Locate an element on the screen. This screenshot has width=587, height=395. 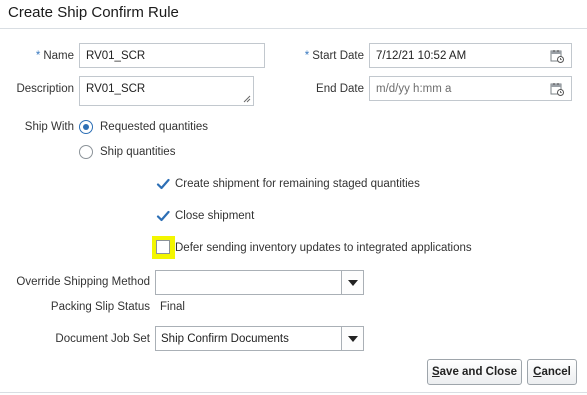
override-shipping-method-label: Override Shipping Method is located at coordinates (83, 282).